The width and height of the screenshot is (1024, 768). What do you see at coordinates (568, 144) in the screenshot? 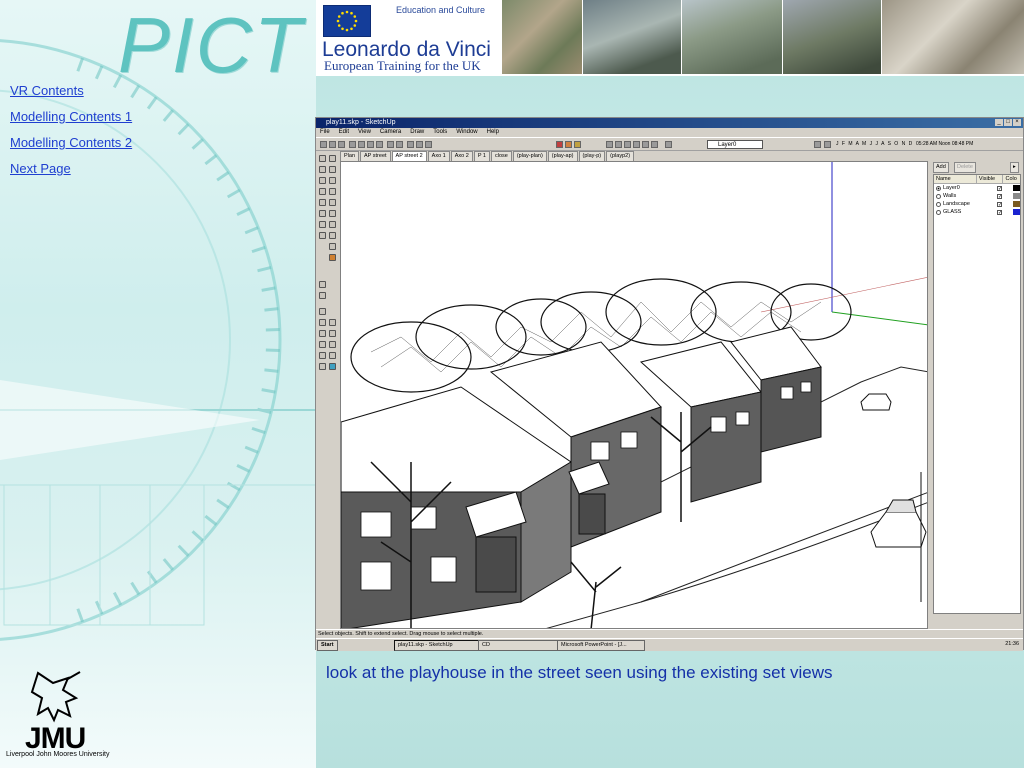
I see `section-cut-icon` at bounding box center [568, 144].